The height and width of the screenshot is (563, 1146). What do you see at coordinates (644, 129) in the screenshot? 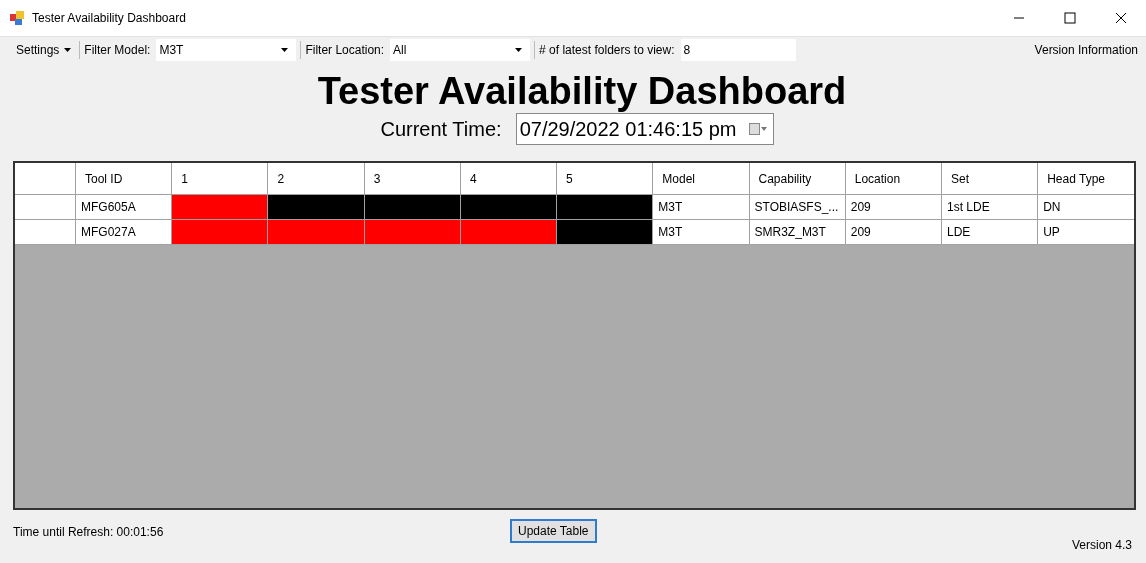
I see `date-time-picker: 07/29/2022 01:46:15 pm` at bounding box center [644, 129].